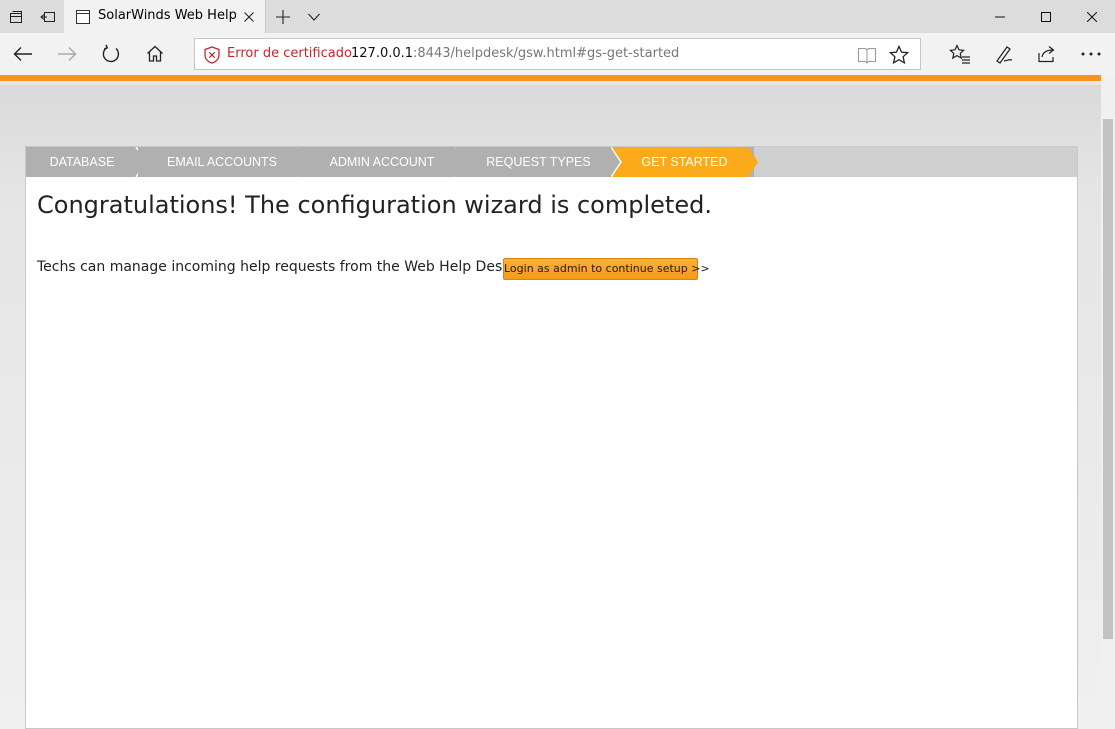 Image resolution: width=1115 pixels, height=729 pixels. I want to click on step-email-accounts: EMAIL ACCOUNTS, so click(224, 162).